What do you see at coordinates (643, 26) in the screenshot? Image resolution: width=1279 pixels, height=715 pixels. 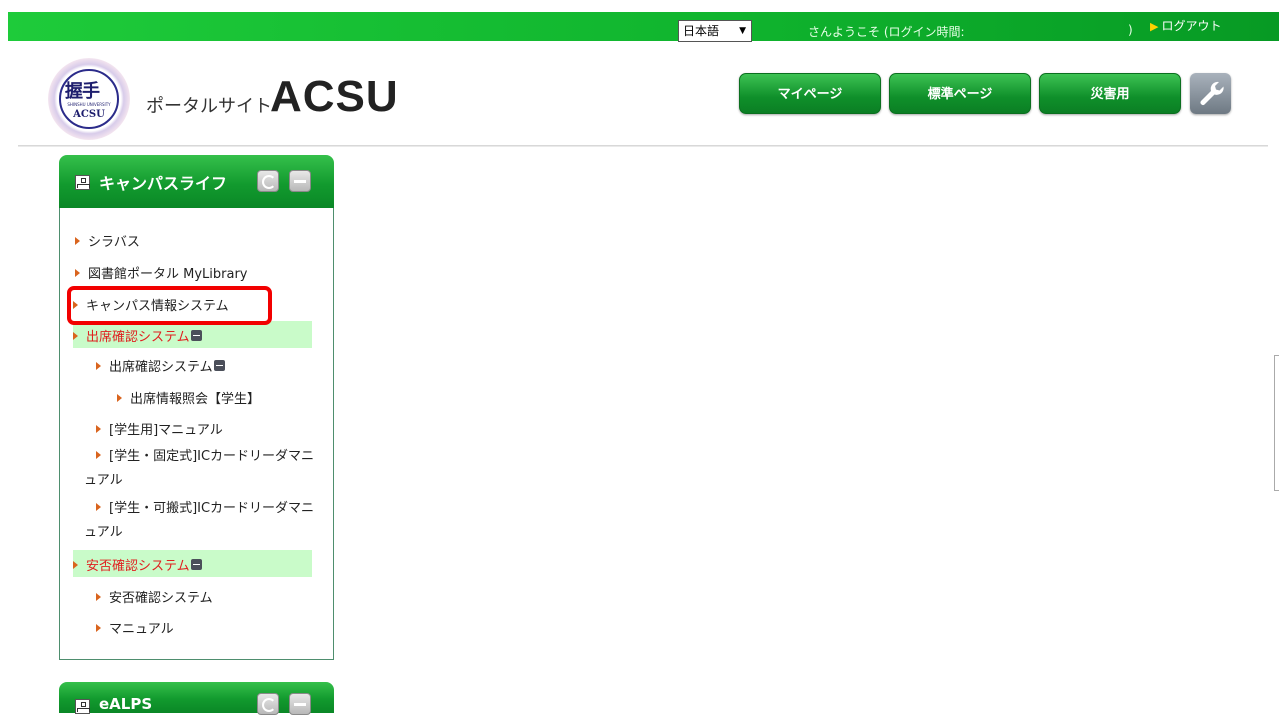 I see `top-bar` at bounding box center [643, 26].